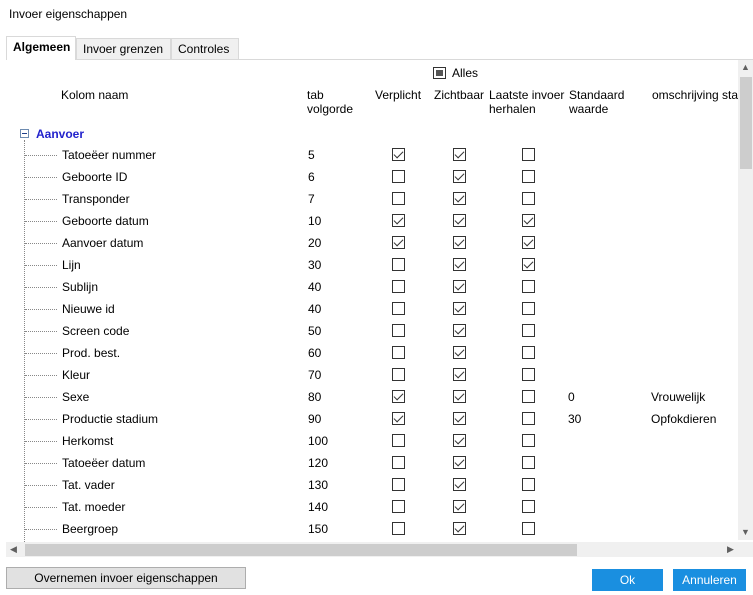  What do you see at coordinates (371, 331) in the screenshot?
I see `table-row: Screen code 50` at bounding box center [371, 331].